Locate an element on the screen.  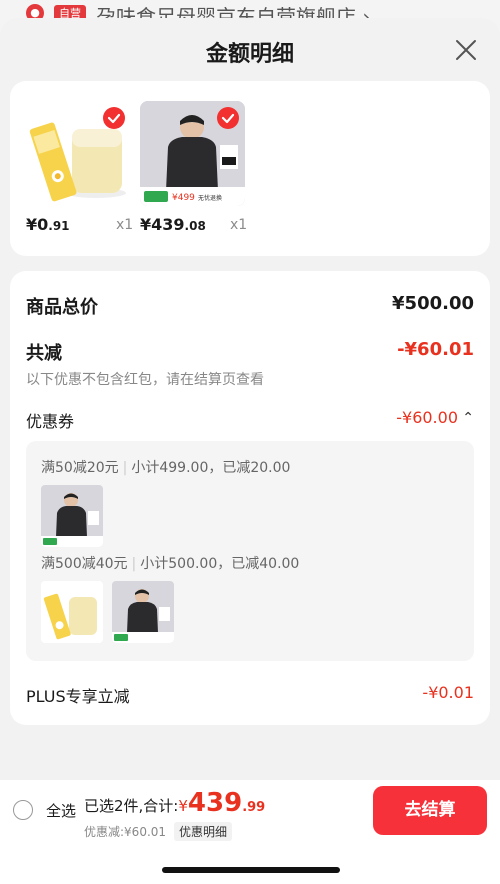
reduce-row: 共减 -¥60.01 is located at coordinates (250, 352).